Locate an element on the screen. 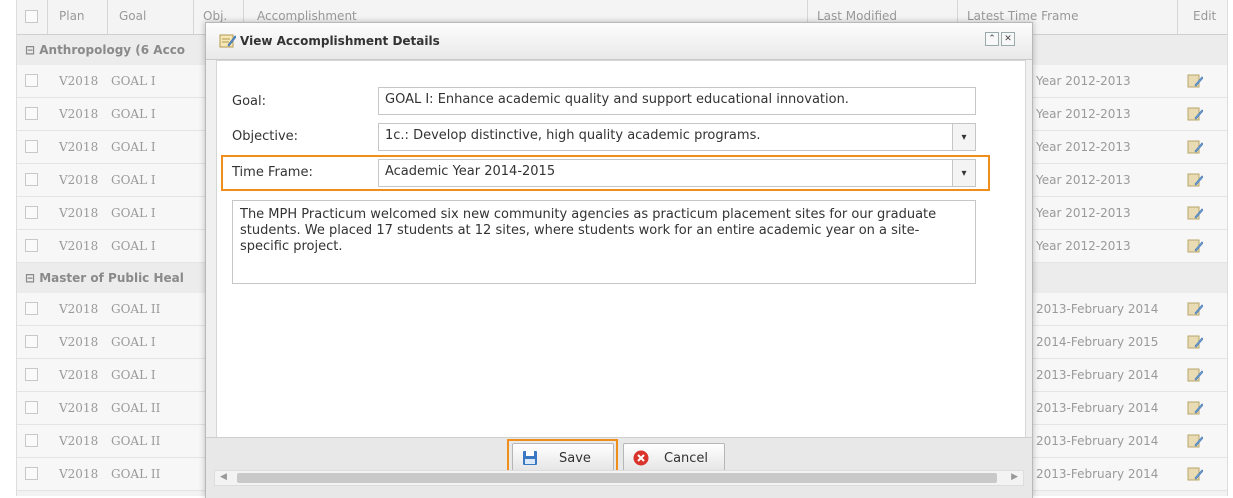  objective-label: Objective: is located at coordinates (265, 136).